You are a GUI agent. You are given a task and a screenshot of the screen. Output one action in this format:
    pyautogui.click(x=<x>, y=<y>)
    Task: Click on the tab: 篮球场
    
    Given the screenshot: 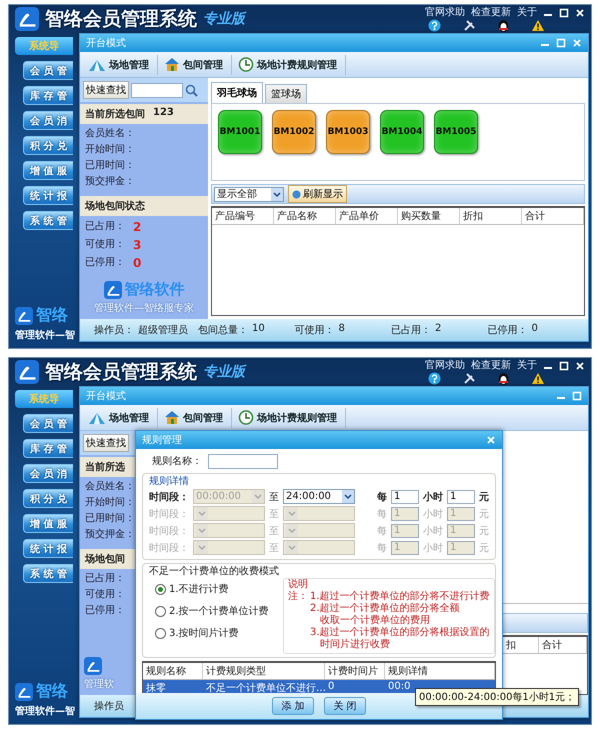 What is the action you would take?
    pyautogui.click(x=286, y=93)
    